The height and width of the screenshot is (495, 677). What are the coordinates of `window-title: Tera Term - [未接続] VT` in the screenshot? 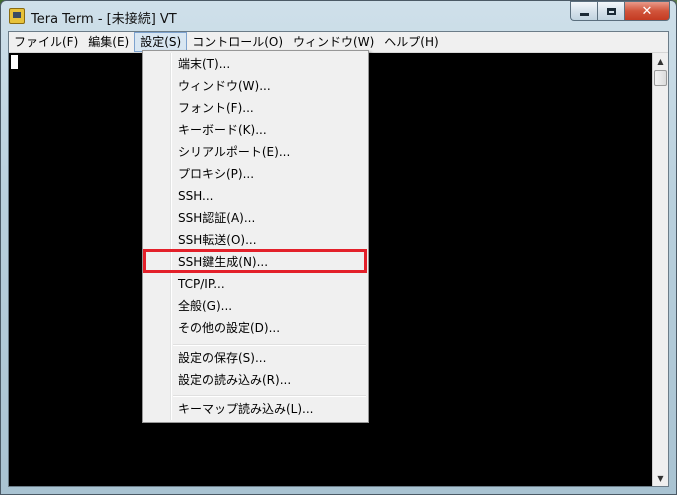 It's located at (104, 19).